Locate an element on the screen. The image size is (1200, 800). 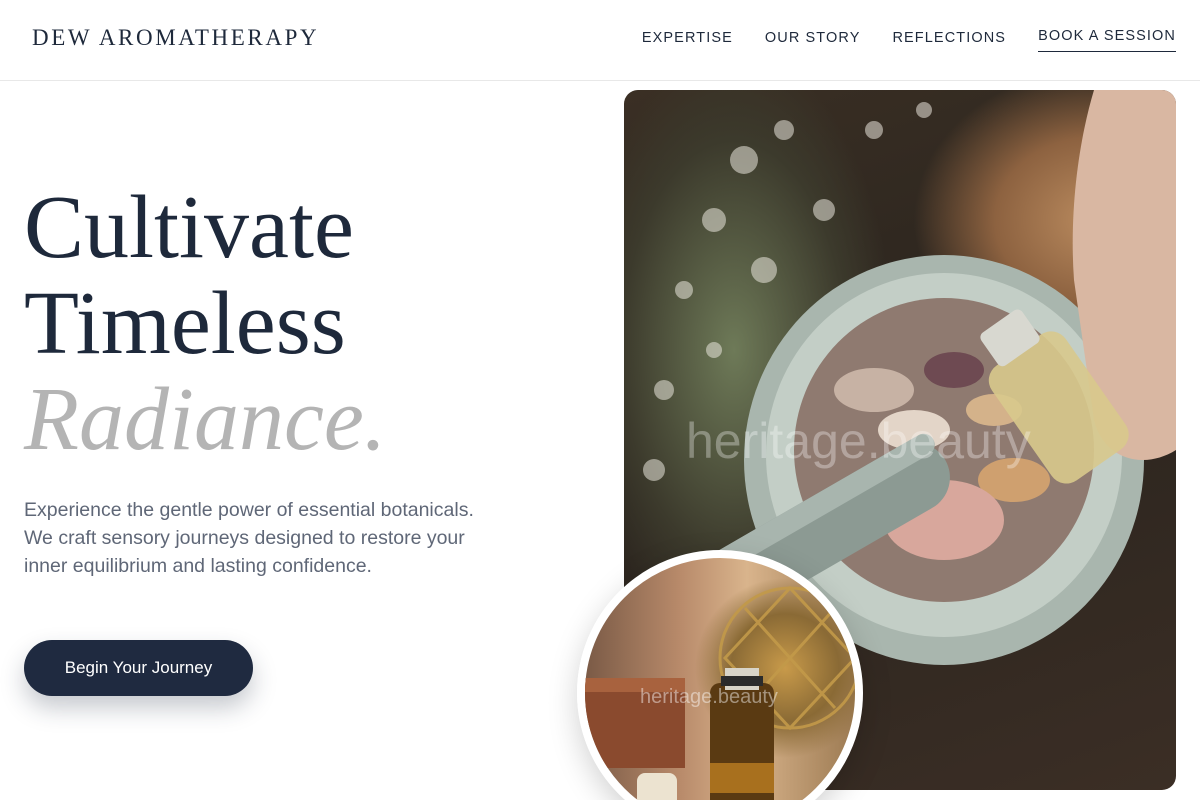
inset-image-watermark: heritage.beauty is located at coordinates (709, 697).